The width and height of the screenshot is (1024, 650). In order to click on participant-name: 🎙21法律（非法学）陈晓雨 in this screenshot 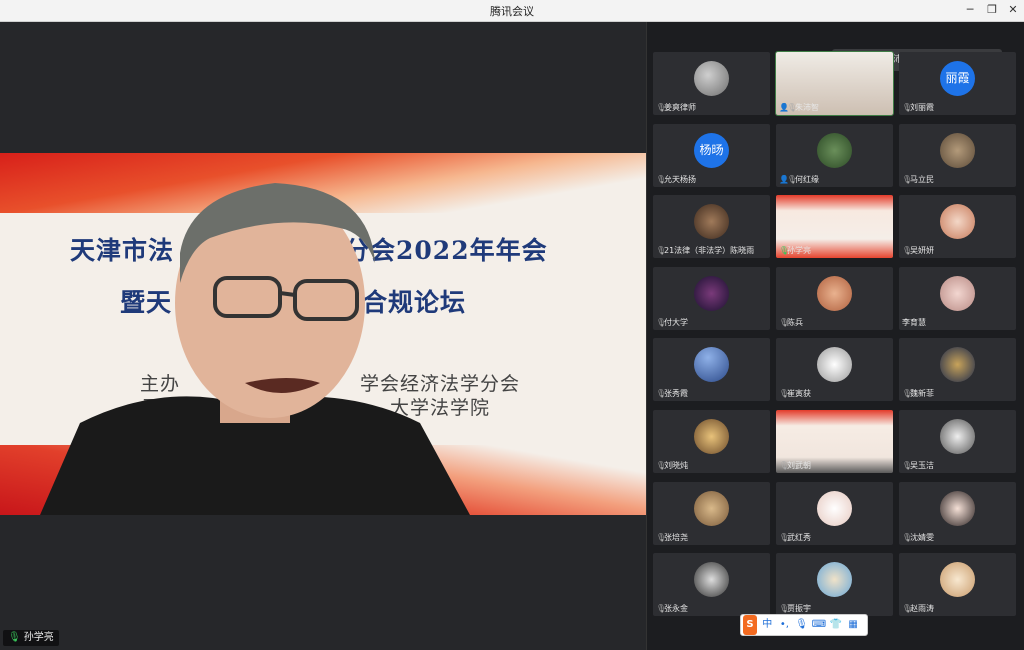, I will do `click(705, 250)`.